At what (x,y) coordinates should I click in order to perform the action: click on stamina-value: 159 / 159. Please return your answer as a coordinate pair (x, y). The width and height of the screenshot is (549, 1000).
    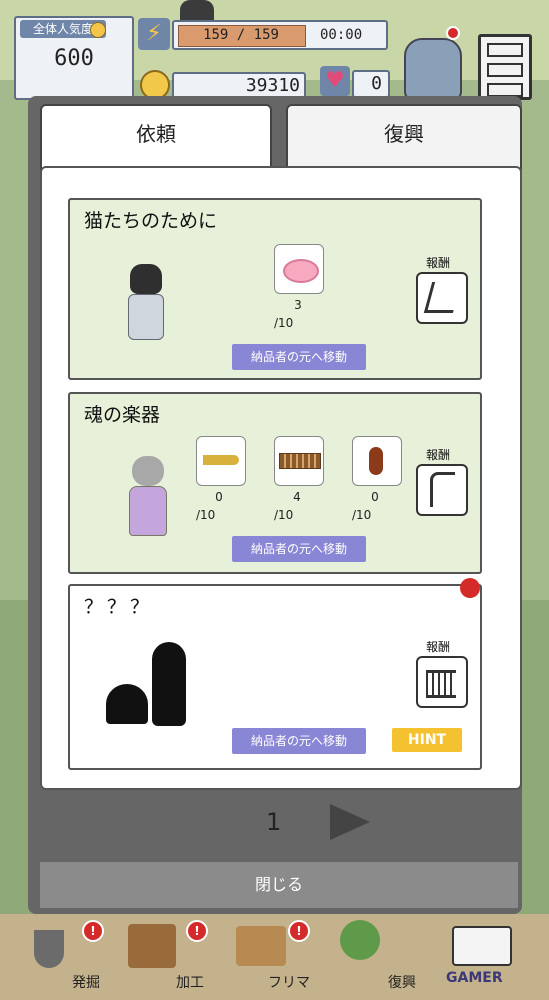
    Looking at the image, I should click on (241, 35).